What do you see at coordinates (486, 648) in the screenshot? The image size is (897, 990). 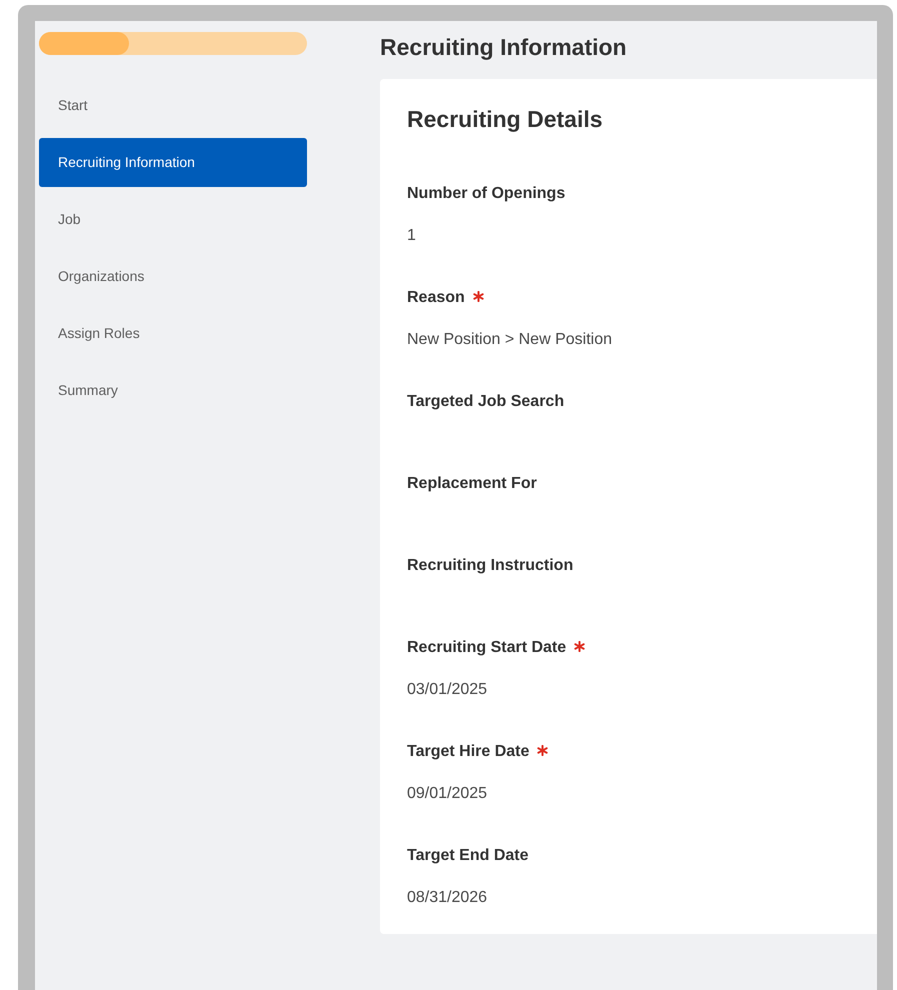 I see `field-label: Recruiting Start Date` at bounding box center [486, 648].